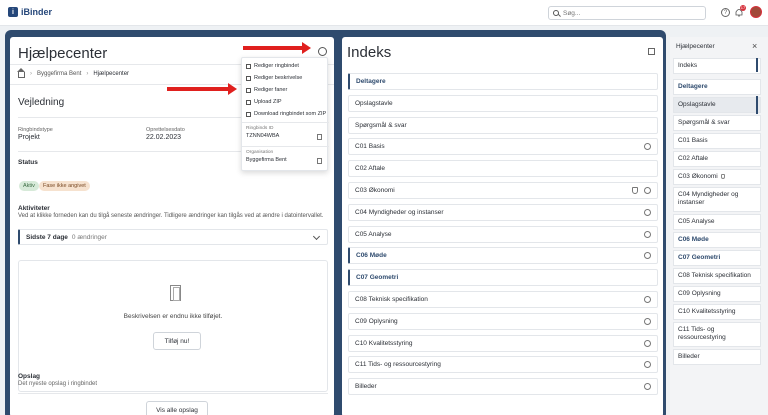 Image resolution: width=768 pixels, height=415 pixels. Describe the element at coordinates (177, 341) in the screenshot. I see `add-description-button: Tilføj nu!` at that location.